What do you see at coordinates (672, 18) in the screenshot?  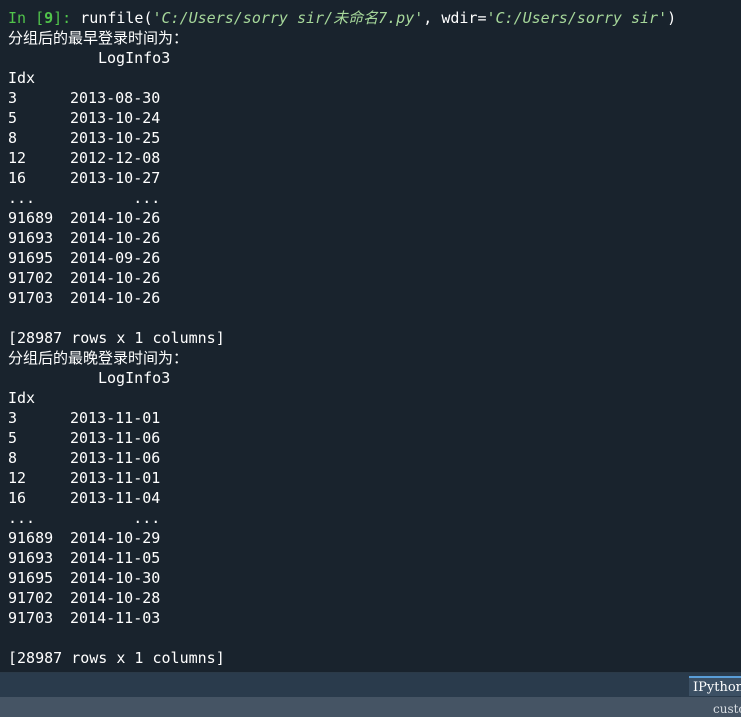 I see `command-close: )` at bounding box center [672, 18].